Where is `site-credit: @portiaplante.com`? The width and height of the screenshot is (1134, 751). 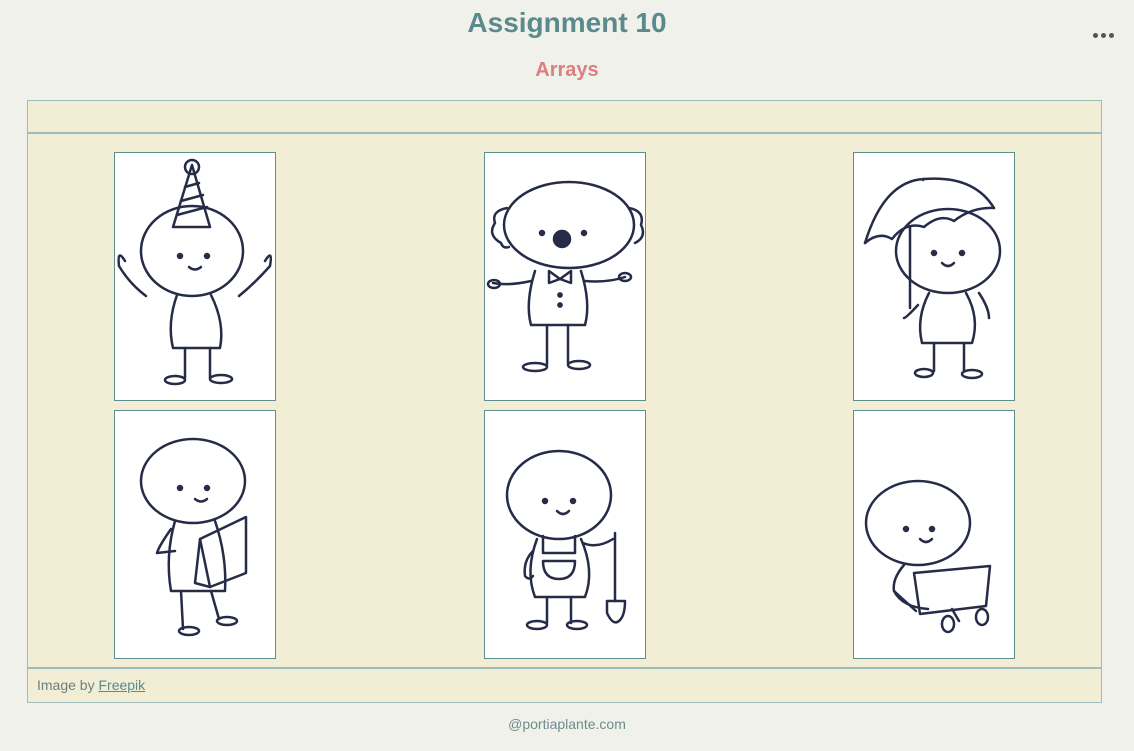 site-credit: @portiaplante.com is located at coordinates (567, 724).